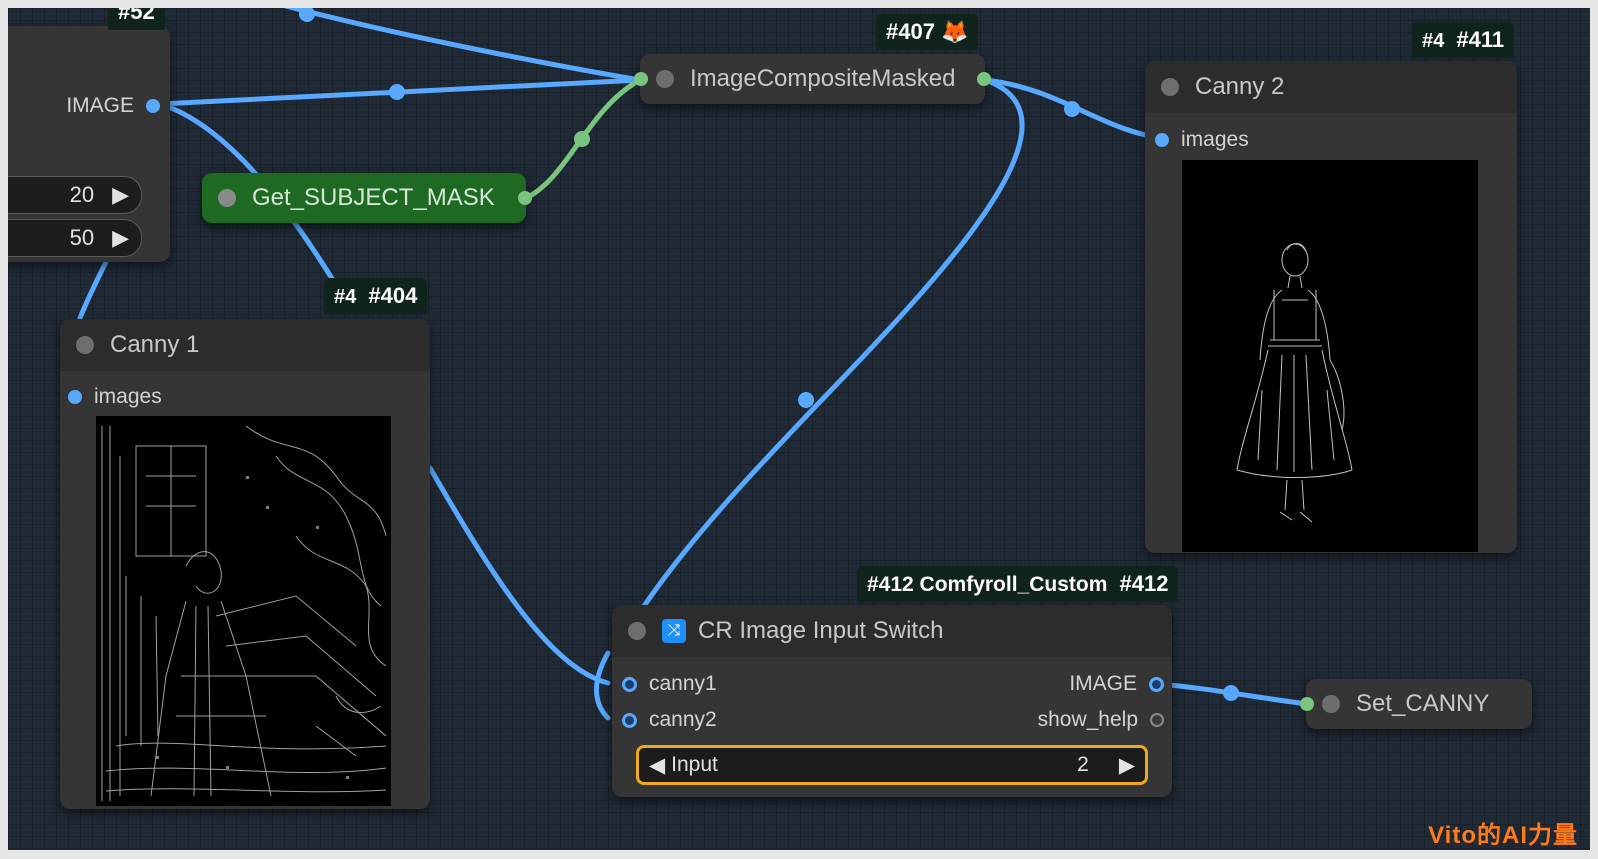 This screenshot has height=859, width=1598. What do you see at coordinates (812, 79) in the screenshot?
I see `image-composite-masked-node: ImageCompositeMasked` at bounding box center [812, 79].